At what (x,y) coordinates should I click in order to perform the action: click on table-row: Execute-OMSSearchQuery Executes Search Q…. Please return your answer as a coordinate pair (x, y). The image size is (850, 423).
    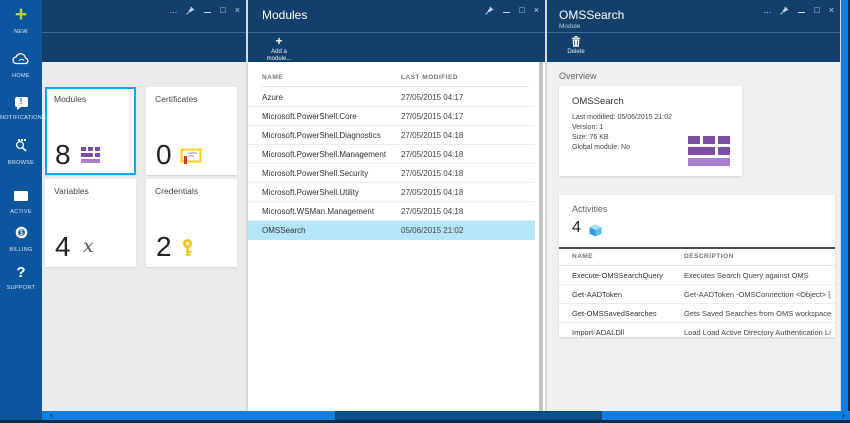
    Looking at the image, I should click on (697, 275).